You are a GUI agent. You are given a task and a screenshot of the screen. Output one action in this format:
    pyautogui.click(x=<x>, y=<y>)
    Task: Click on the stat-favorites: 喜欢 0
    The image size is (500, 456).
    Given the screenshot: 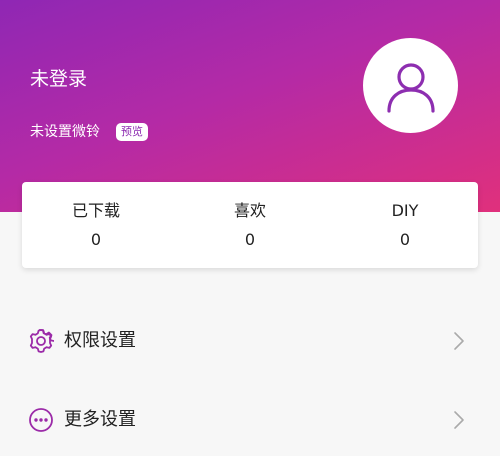 What is the action you would take?
    pyautogui.click(x=250, y=225)
    